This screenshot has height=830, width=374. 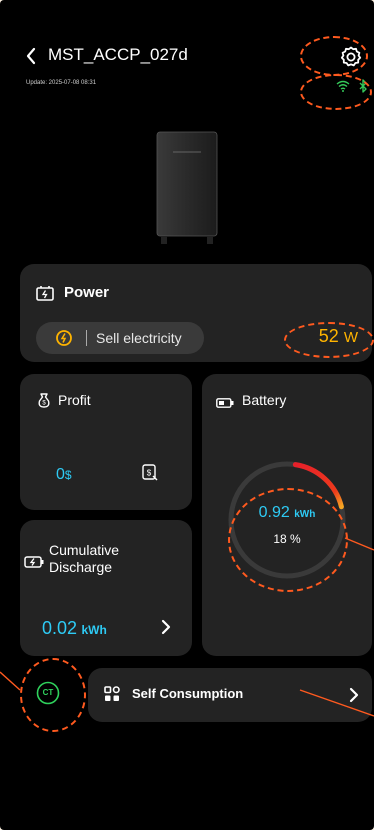 What do you see at coordinates (139, 338) in the screenshot?
I see `mode-label: Sell electricity` at bounding box center [139, 338].